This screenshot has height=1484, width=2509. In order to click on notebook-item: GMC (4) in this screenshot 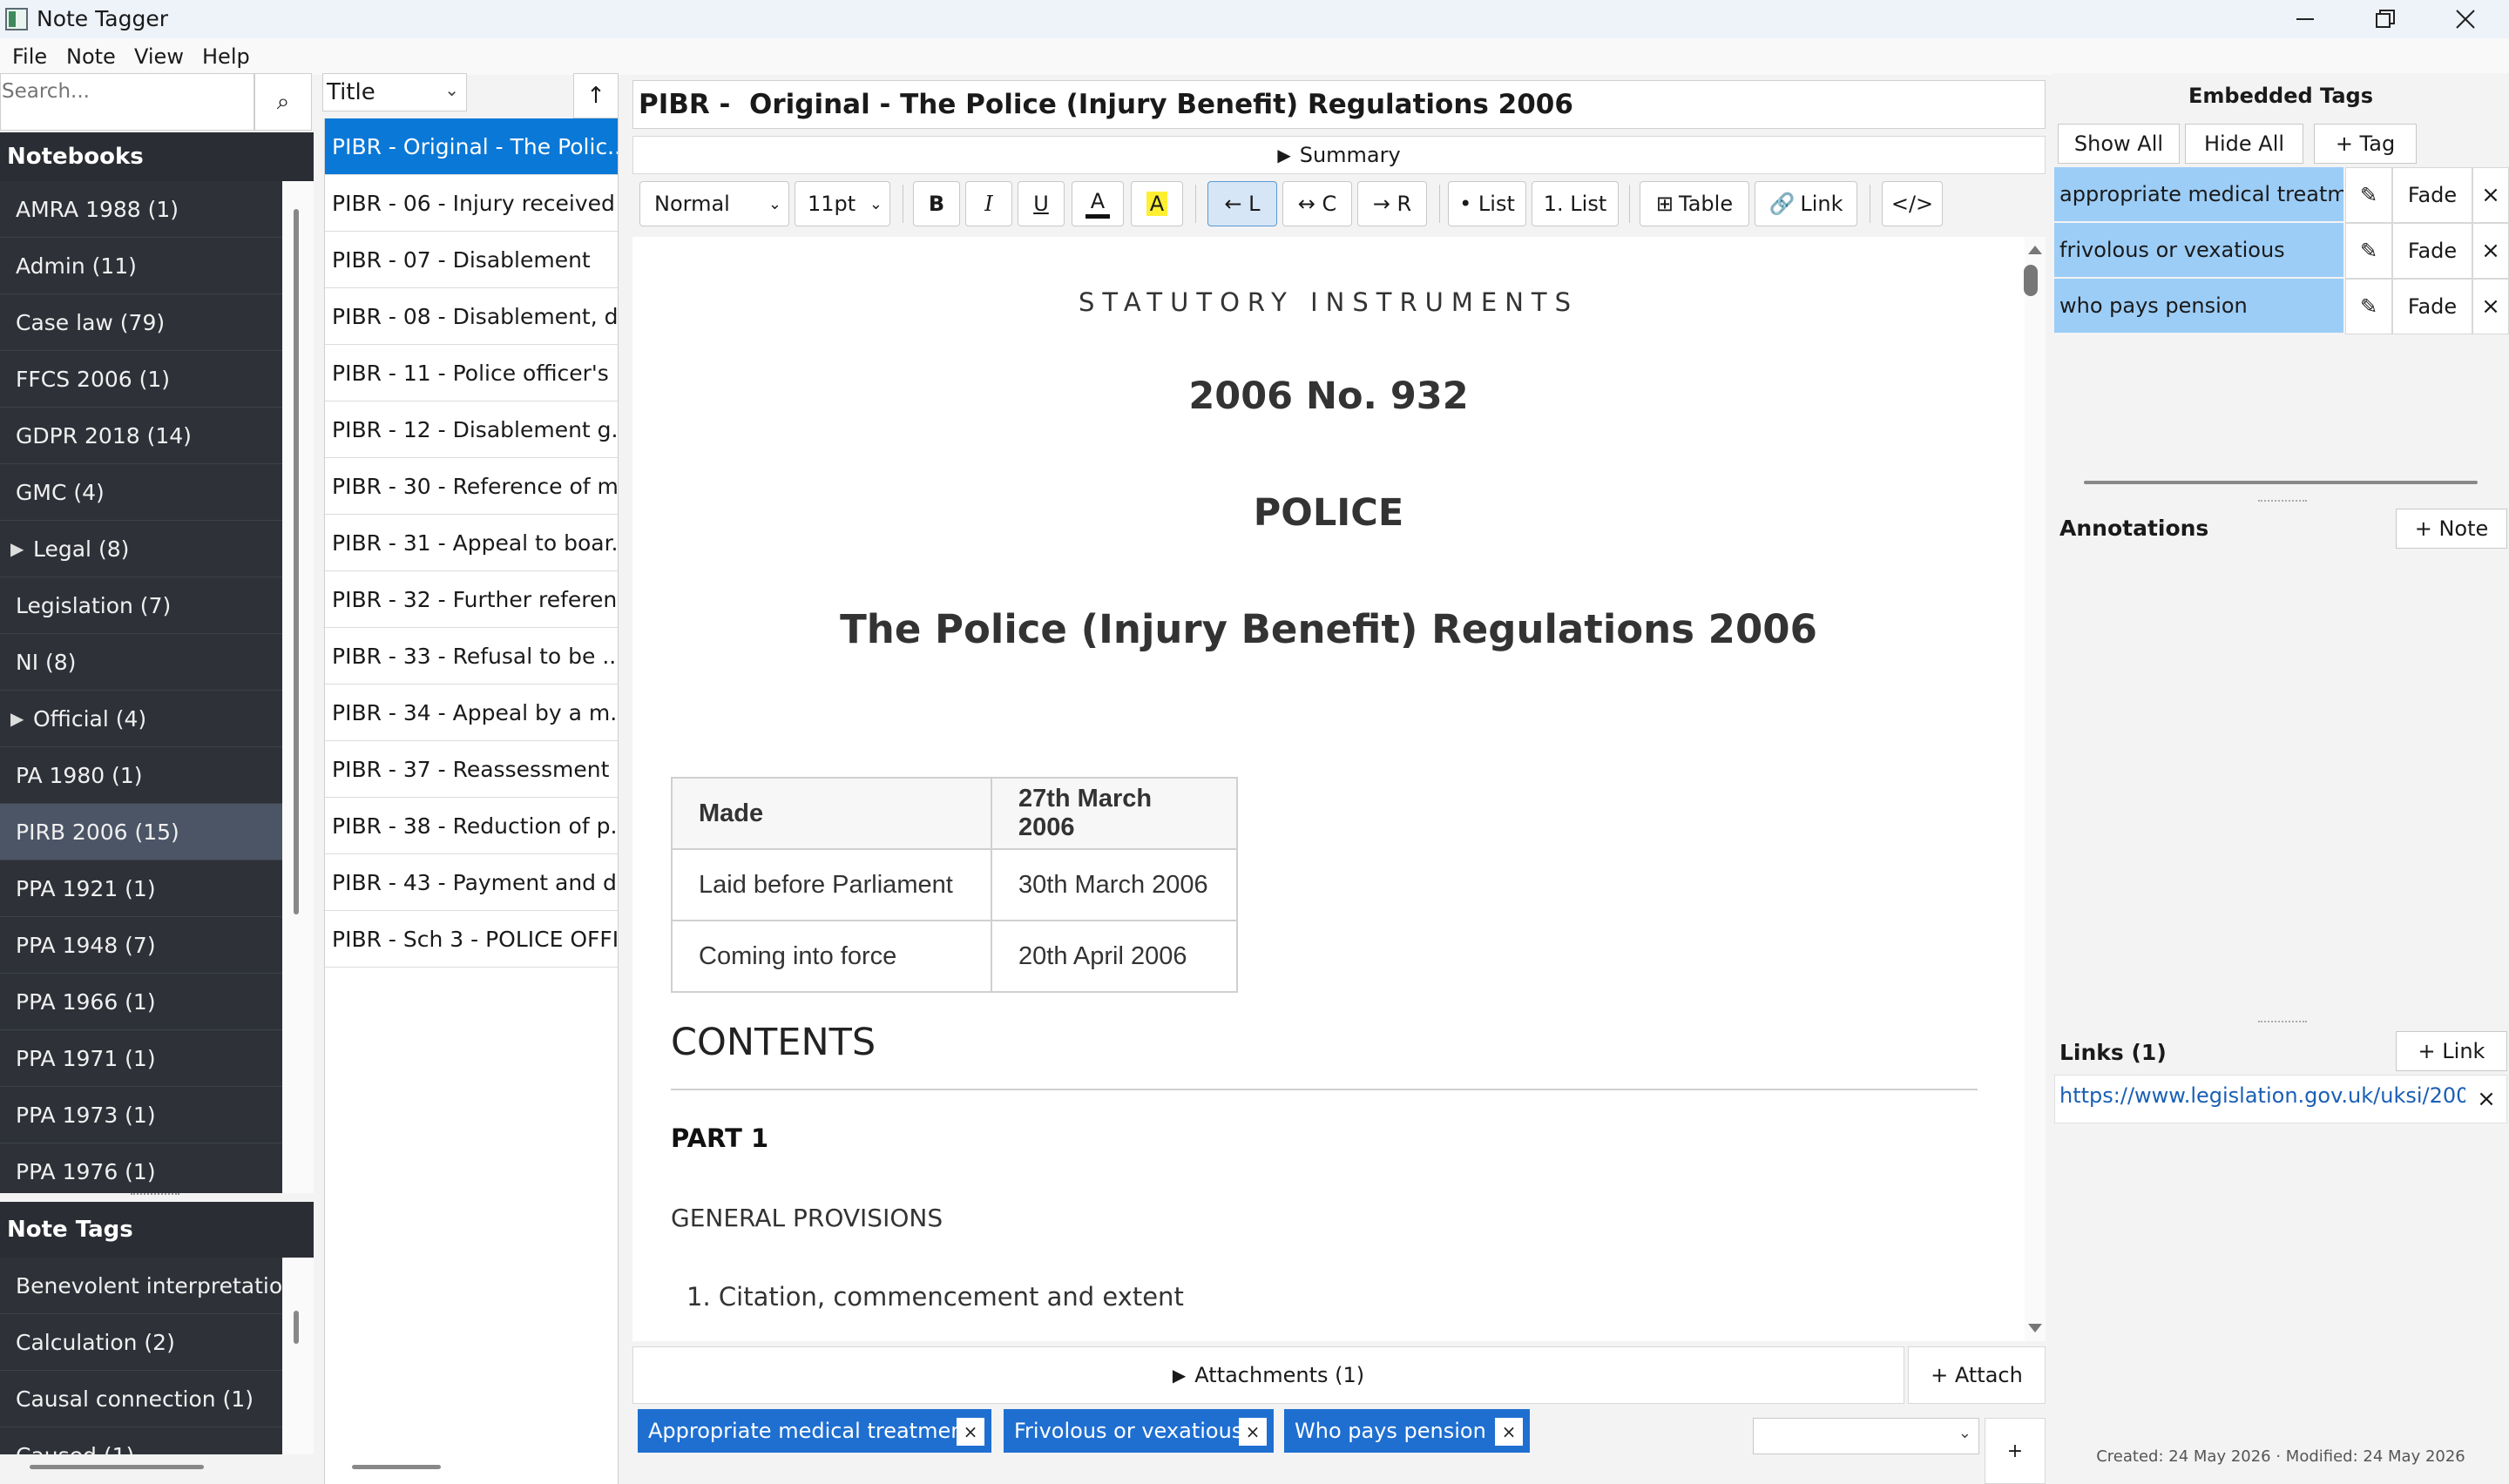, I will do `click(141, 492)`.